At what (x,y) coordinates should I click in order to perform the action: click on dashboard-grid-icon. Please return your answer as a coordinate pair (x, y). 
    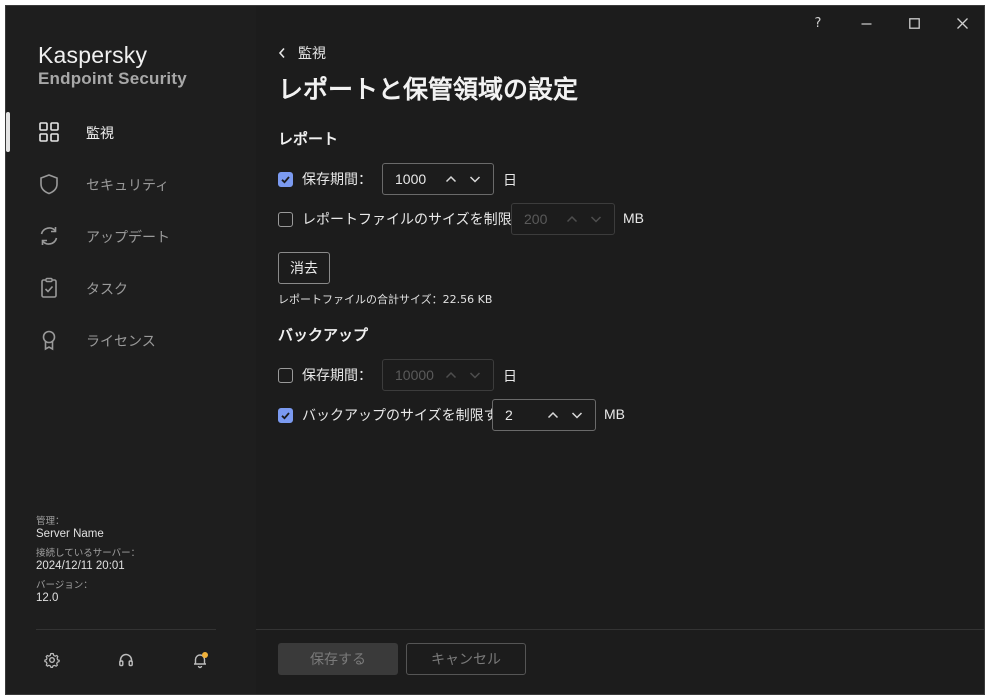
    Looking at the image, I should click on (49, 132).